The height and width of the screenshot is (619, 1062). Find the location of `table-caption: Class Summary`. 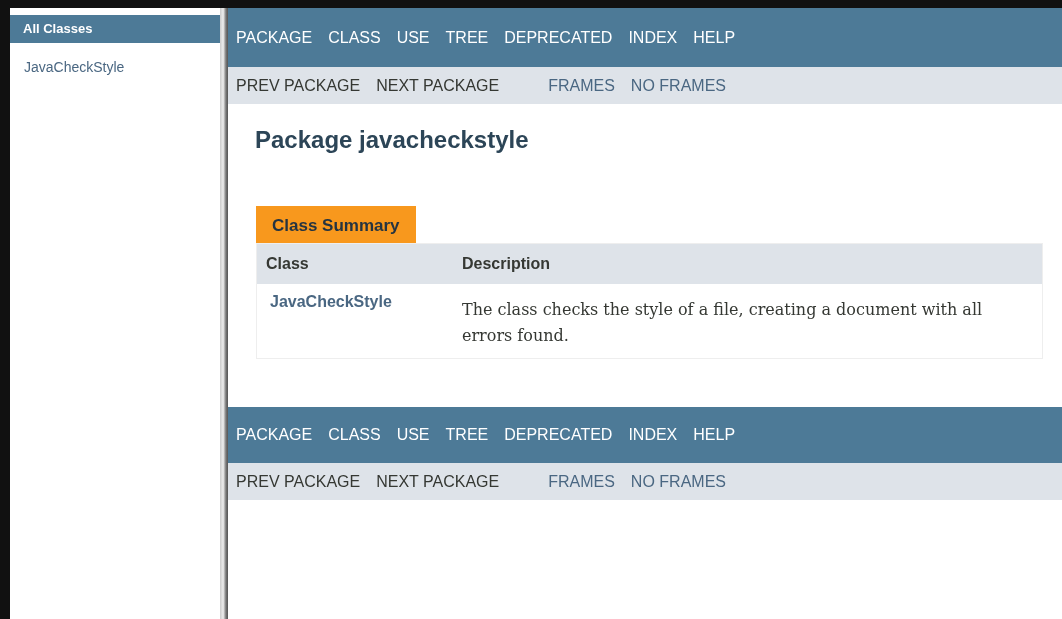

table-caption: Class Summary is located at coordinates (336, 224).